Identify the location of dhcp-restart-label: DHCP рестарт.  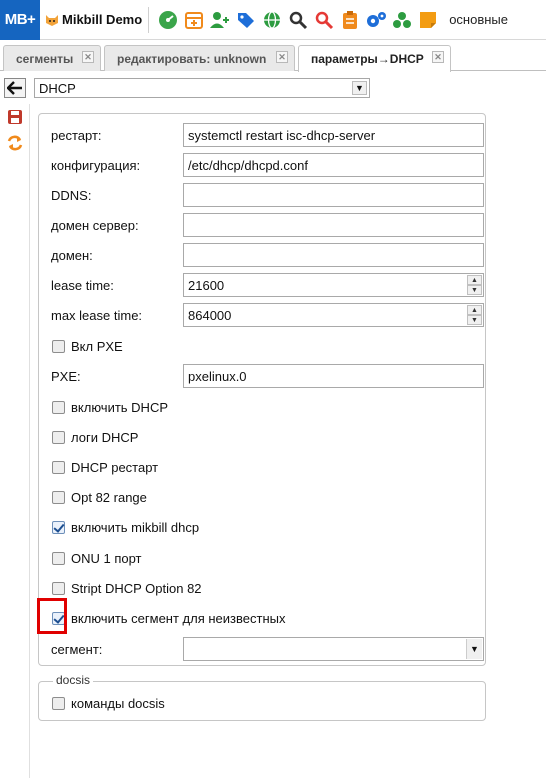
(115, 467).